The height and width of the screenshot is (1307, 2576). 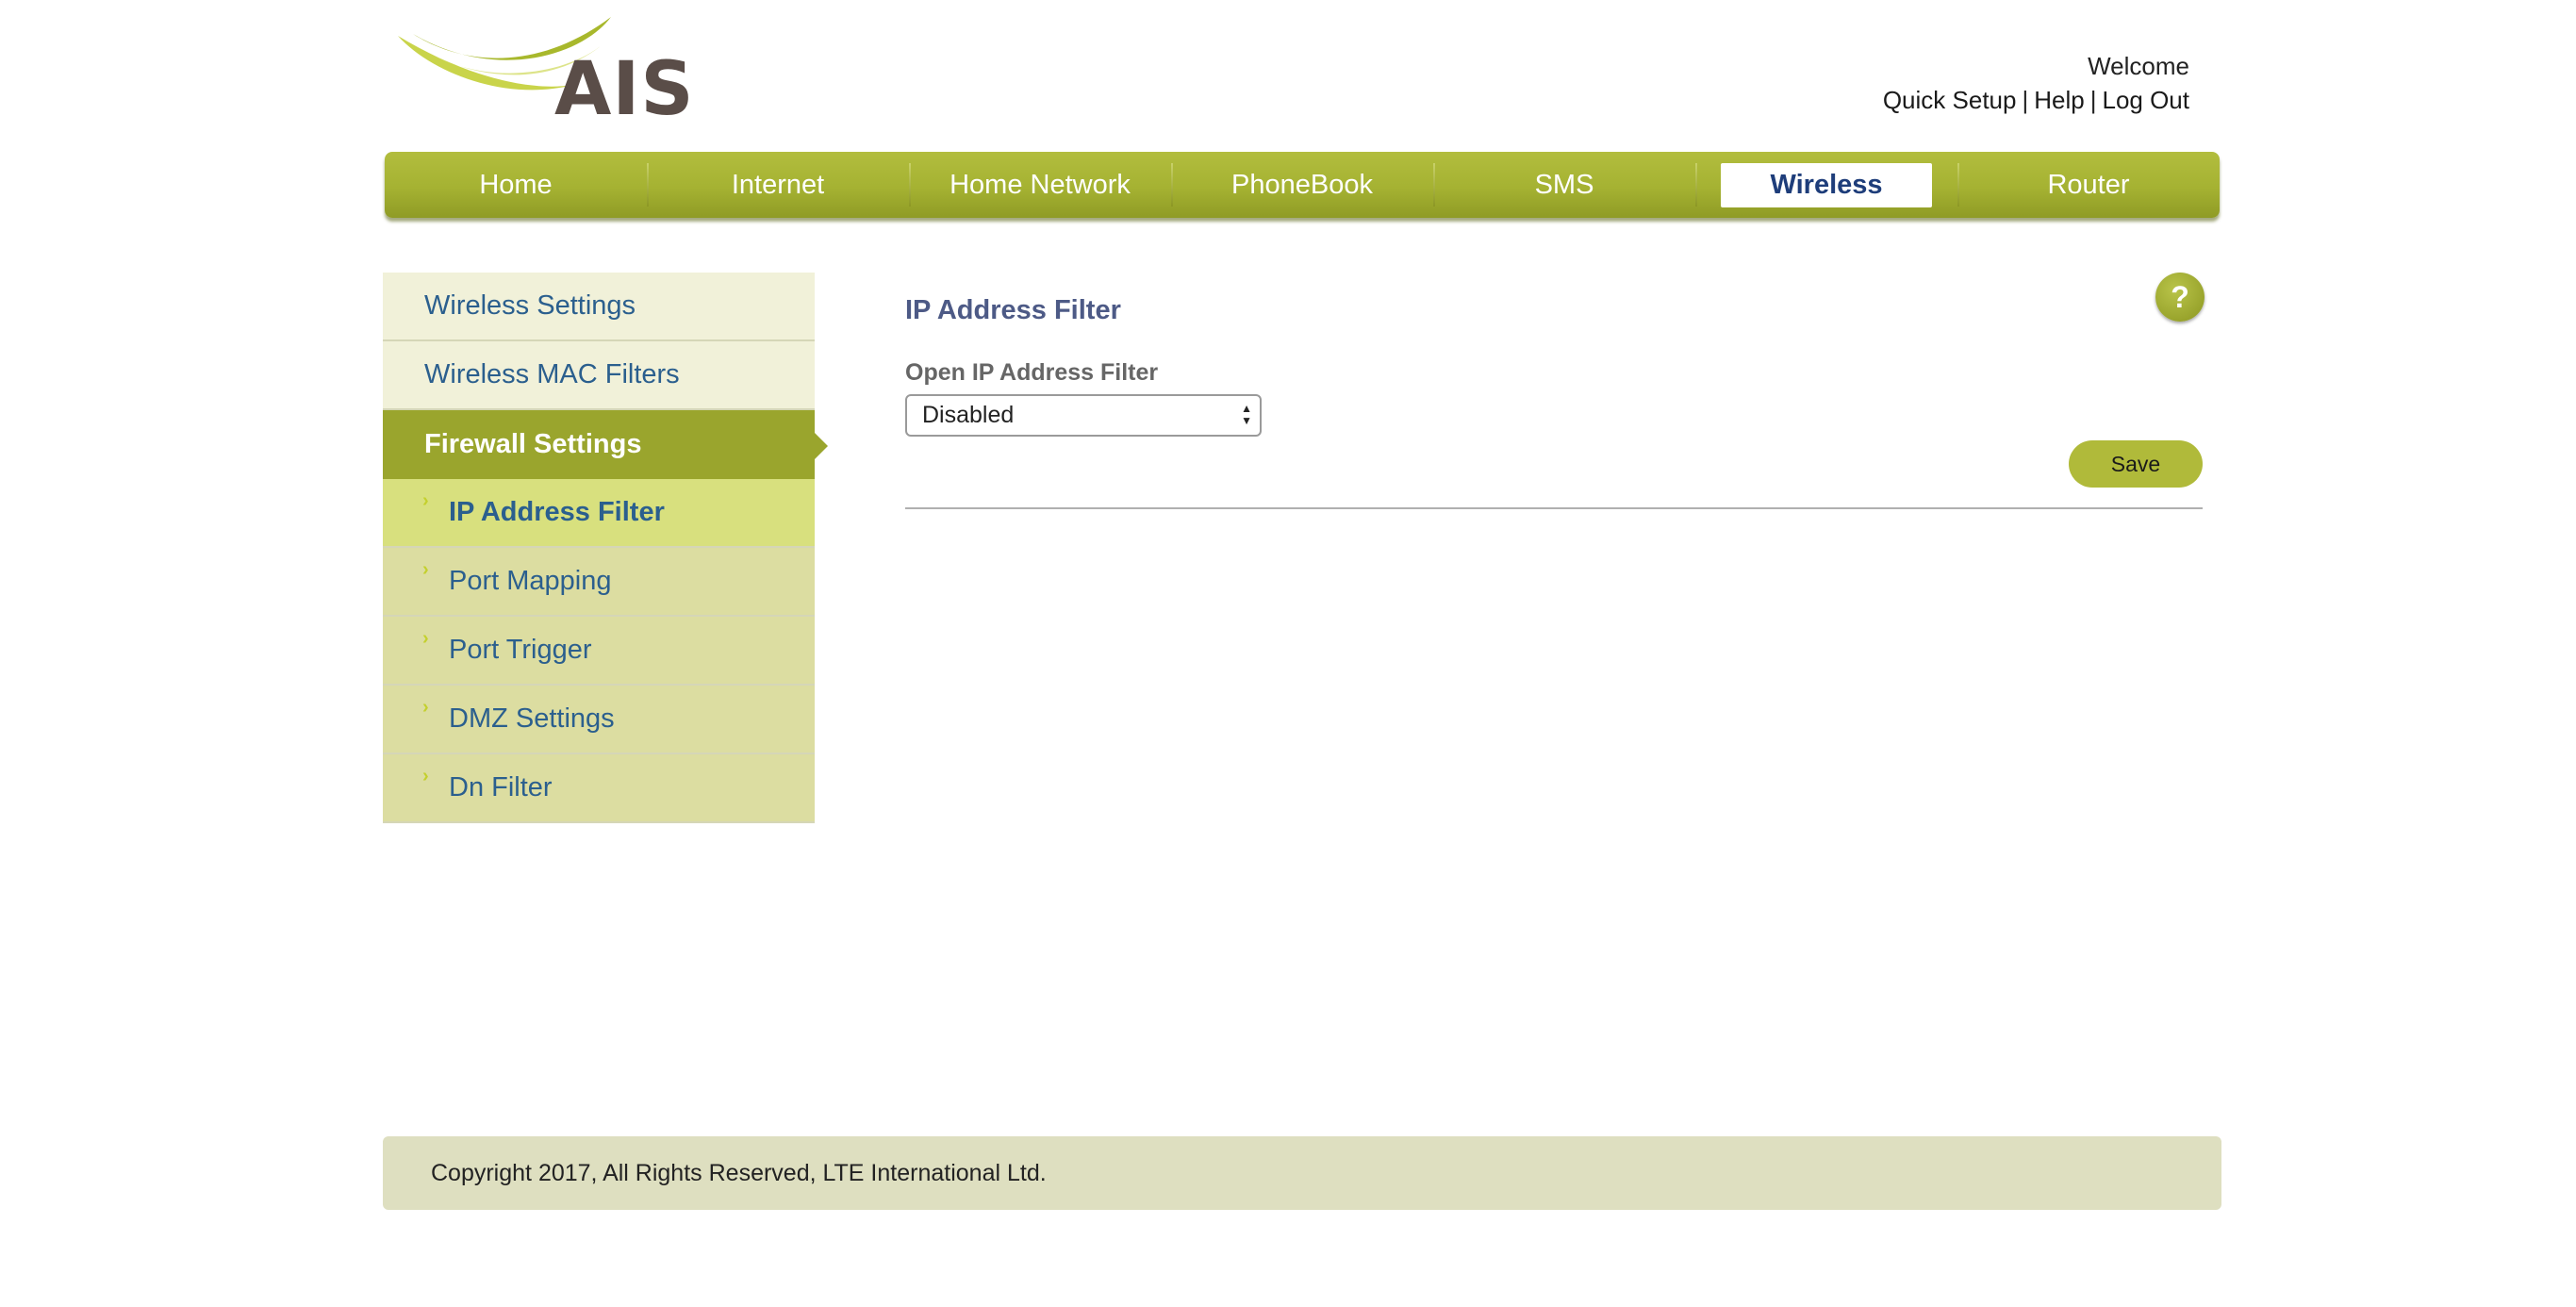 I want to click on select-arrows-icon: ▲ ▼, so click(x=1246, y=414).